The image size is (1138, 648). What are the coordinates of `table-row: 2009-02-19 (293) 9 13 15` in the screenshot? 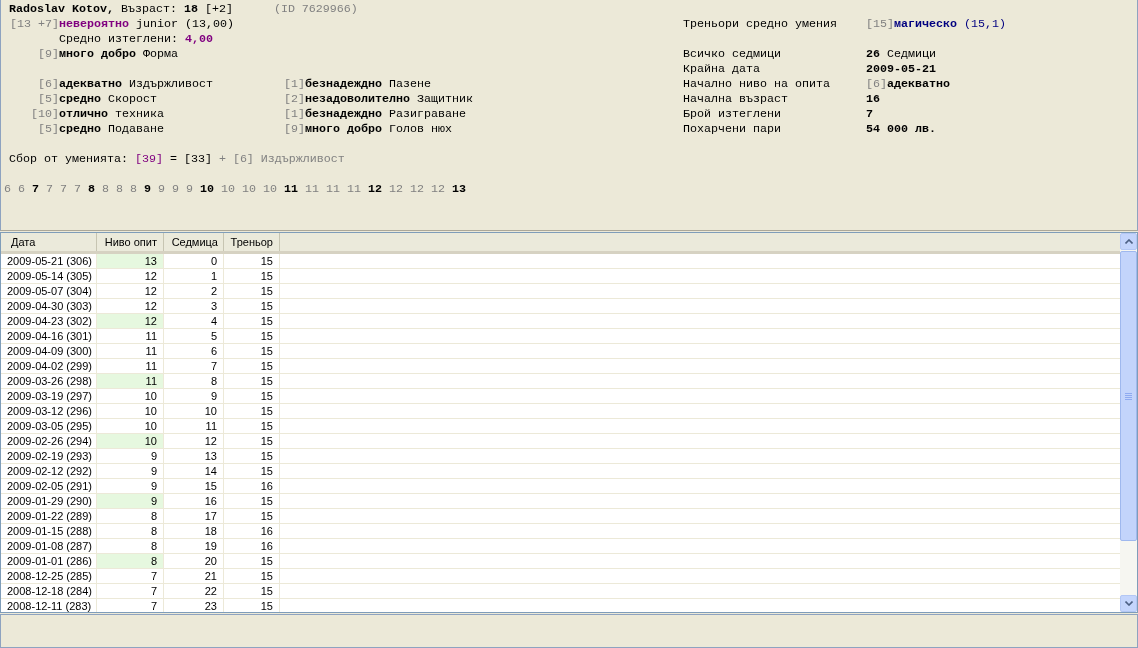 It's located at (560, 456).